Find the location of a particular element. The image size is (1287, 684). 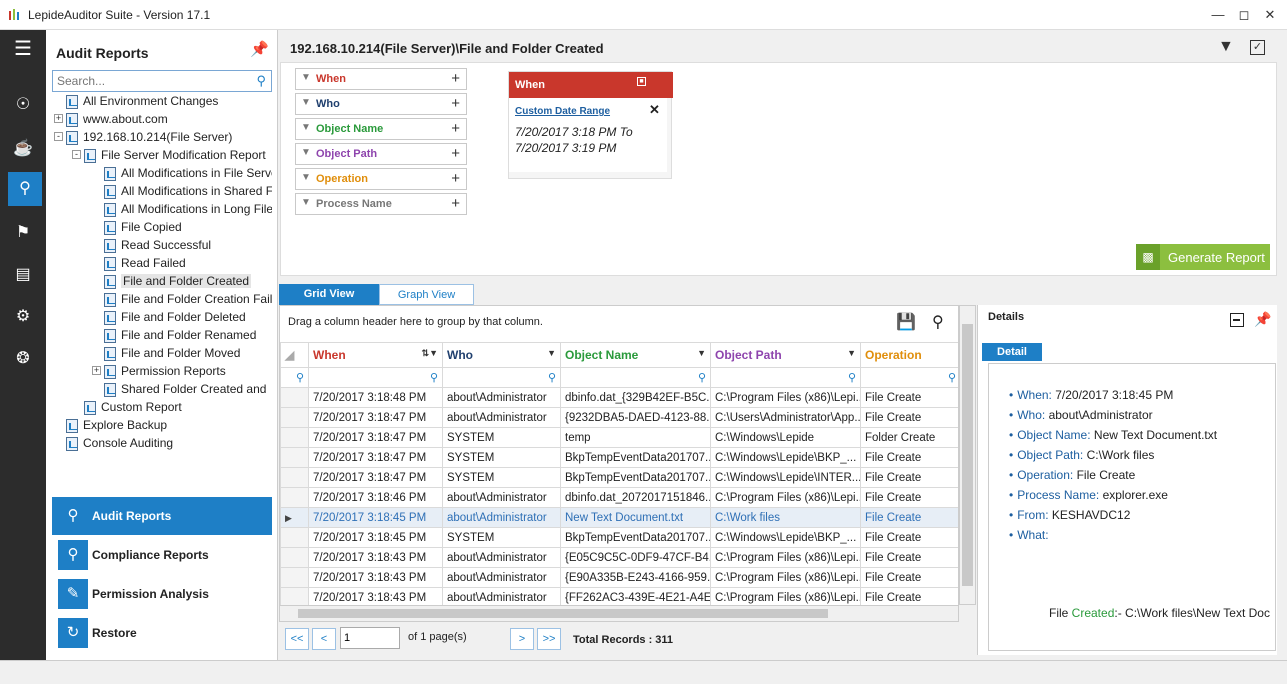

checkbox-icon: ✓ is located at coordinates (1257, 47).